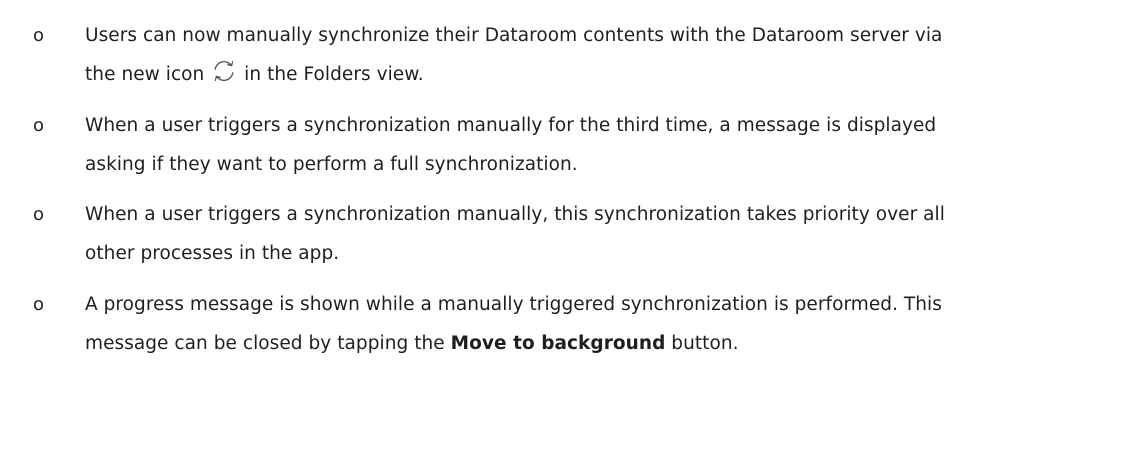 The image size is (1143, 472). What do you see at coordinates (212, 253) in the screenshot?
I see `list-item-line: other processes in the app.` at bounding box center [212, 253].